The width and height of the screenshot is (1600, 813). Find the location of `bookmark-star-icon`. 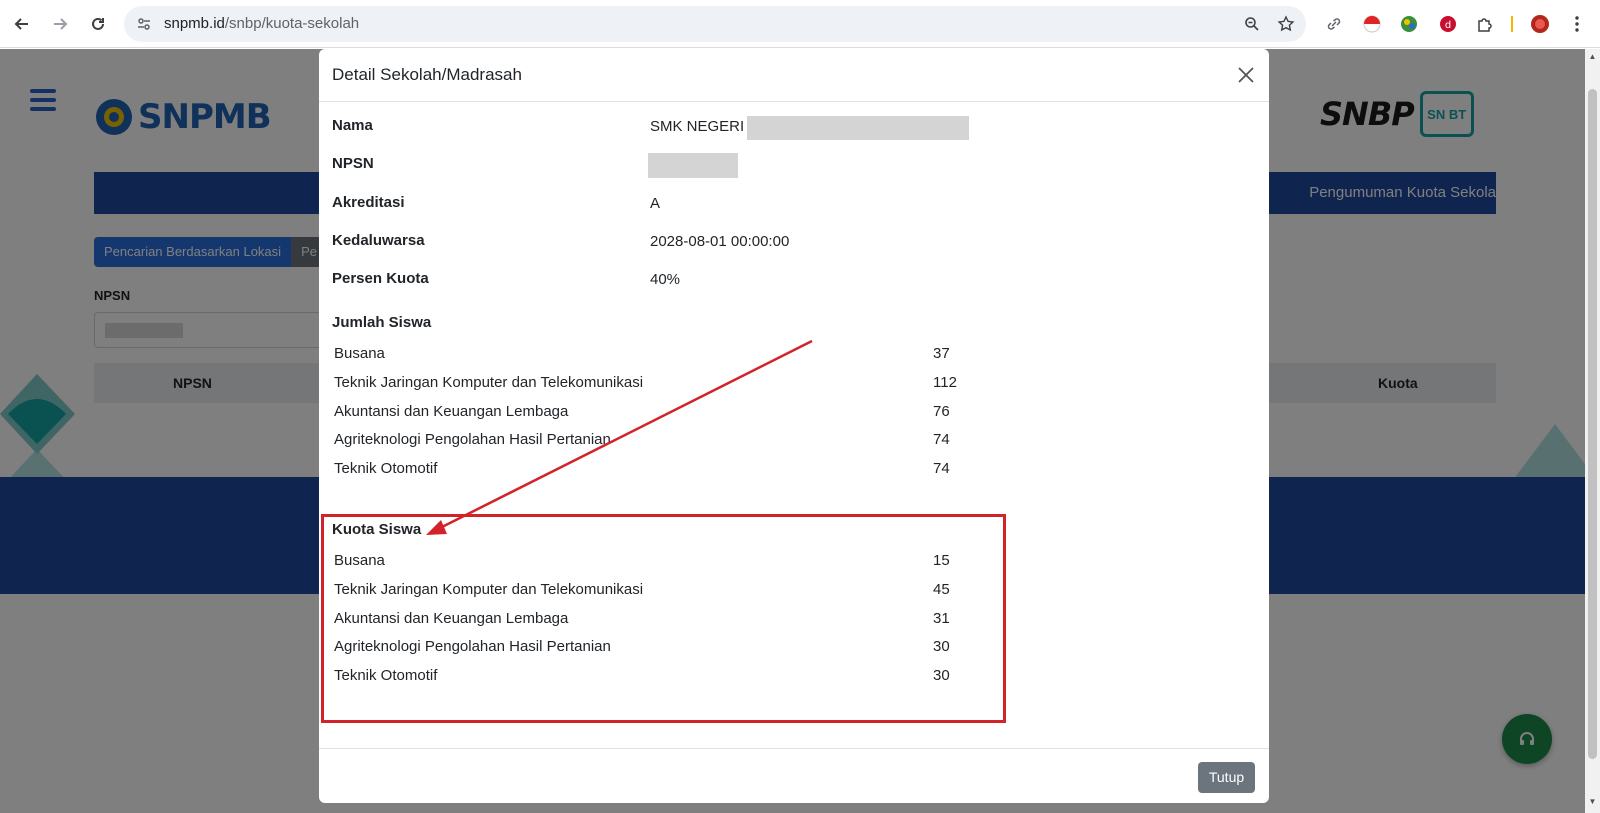

bookmark-star-icon is located at coordinates (1286, 24).